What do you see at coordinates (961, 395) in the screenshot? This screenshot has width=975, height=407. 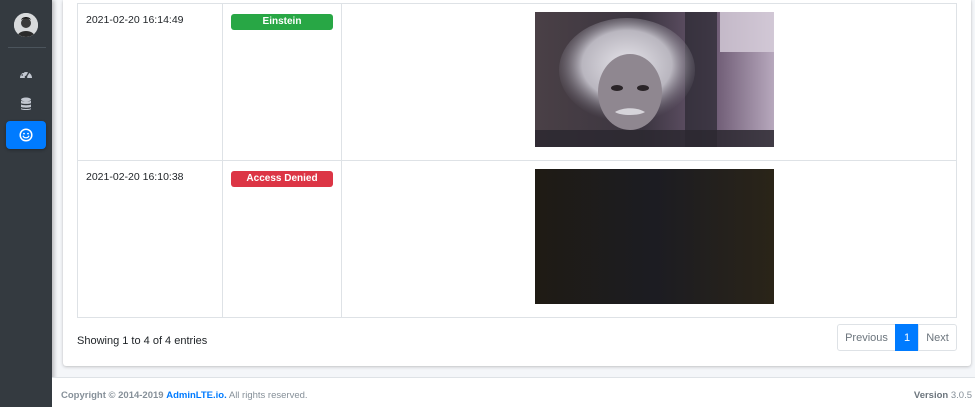 I see `version-number: 3.0.5` at bounding box center [961, 395].